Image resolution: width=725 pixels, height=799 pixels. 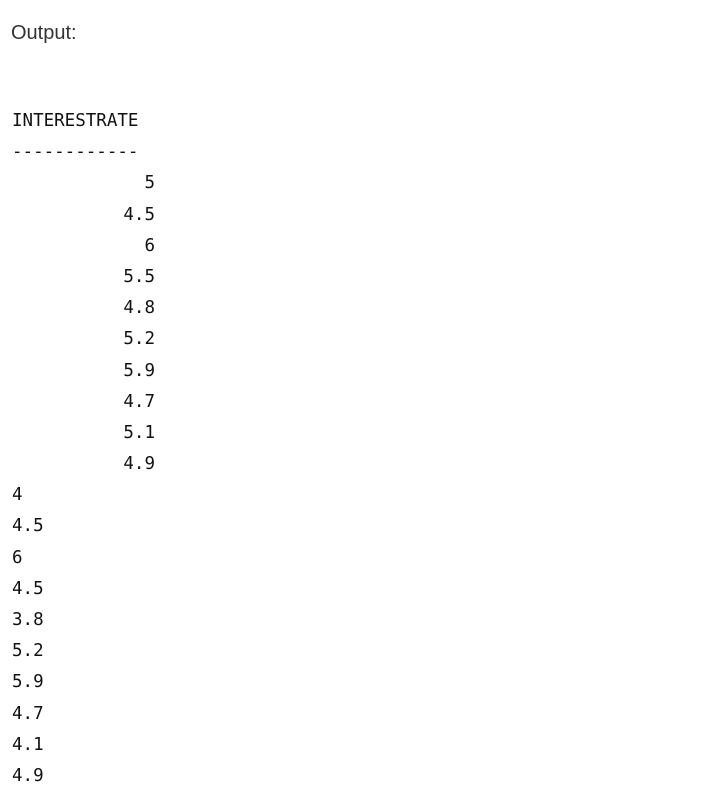 What do you see at coordinates (139, 276) in the screenshot?
I see `result-value: 5.5` at bounding box center [139, 276].